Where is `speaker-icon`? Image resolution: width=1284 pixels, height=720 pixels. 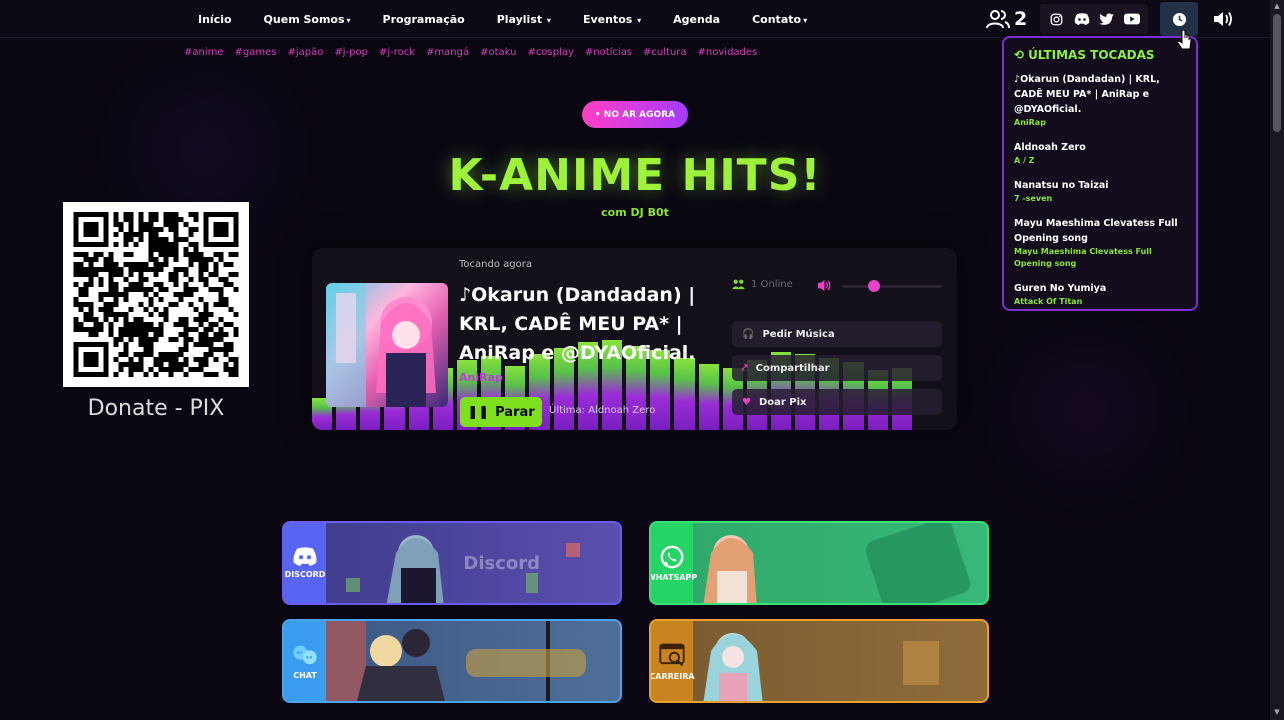
speaker-icon is located at coordinates (1223, 19).